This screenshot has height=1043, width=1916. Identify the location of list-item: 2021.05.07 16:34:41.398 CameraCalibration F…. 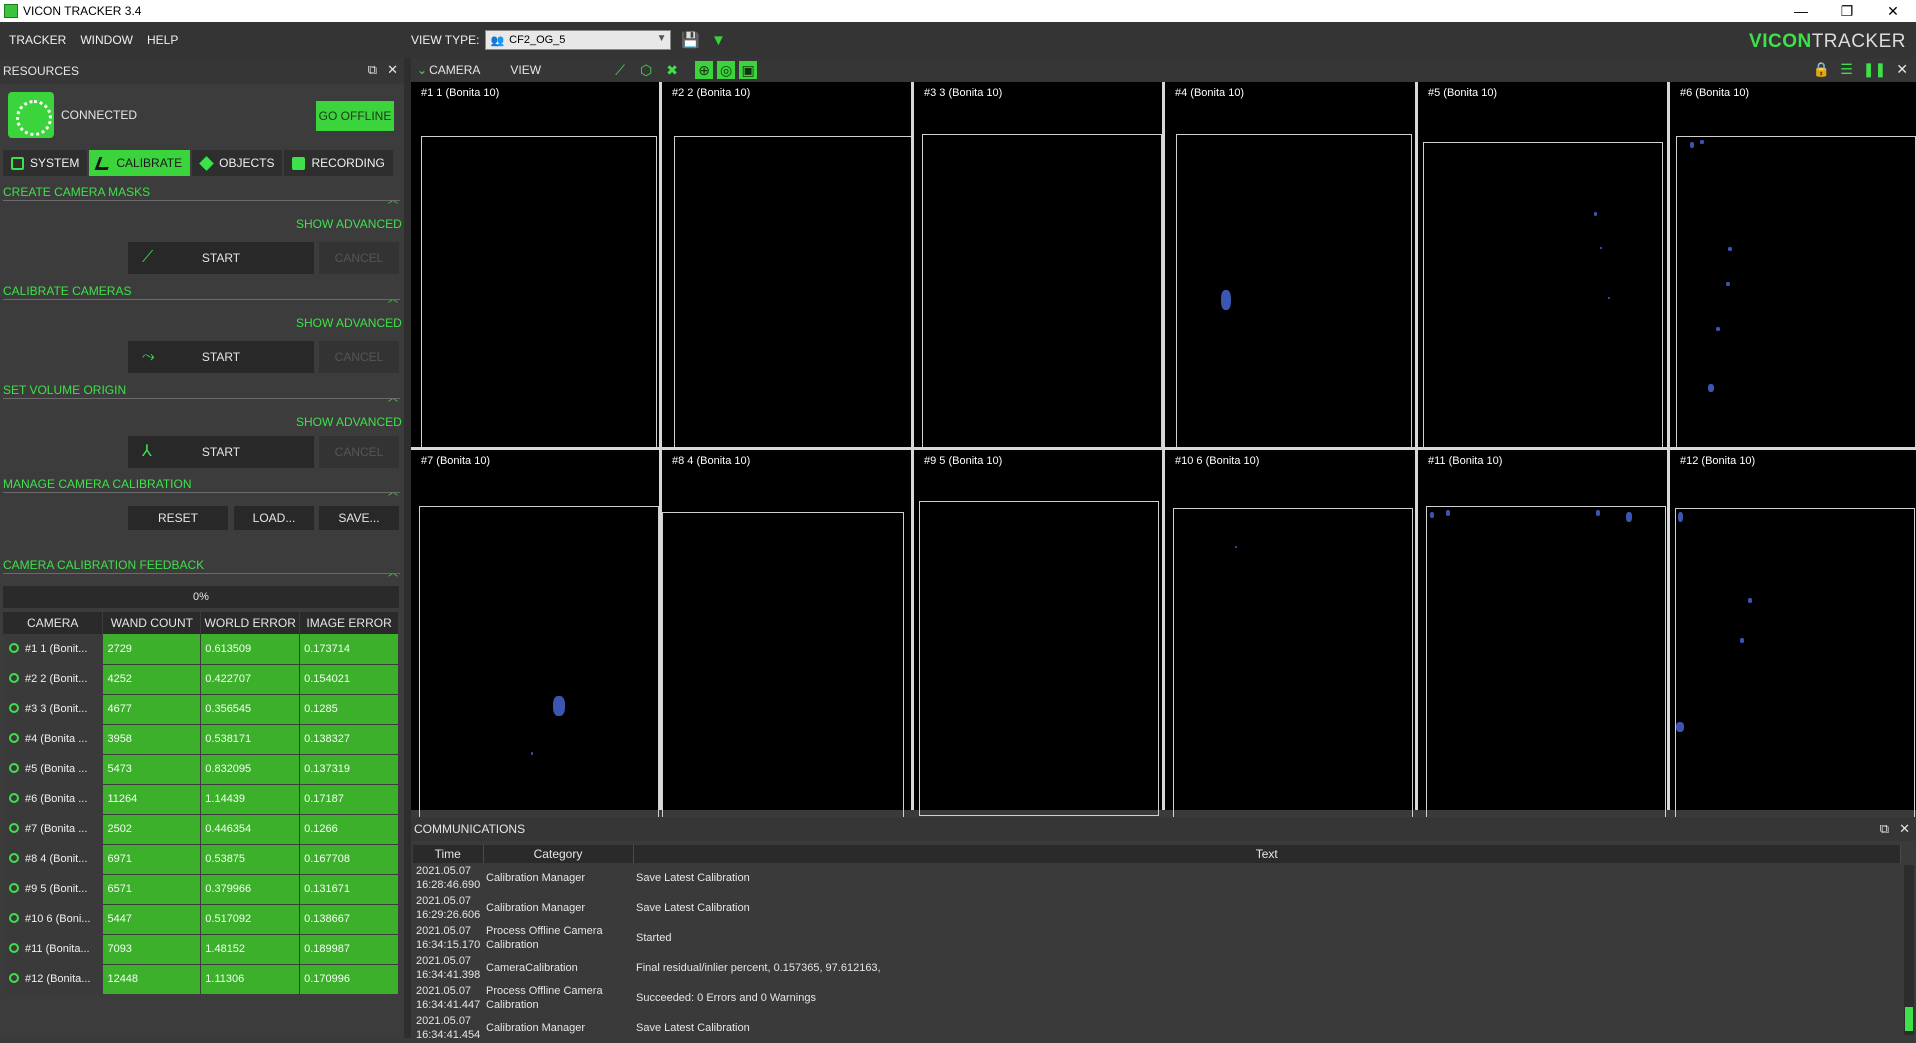
(1157, 968).